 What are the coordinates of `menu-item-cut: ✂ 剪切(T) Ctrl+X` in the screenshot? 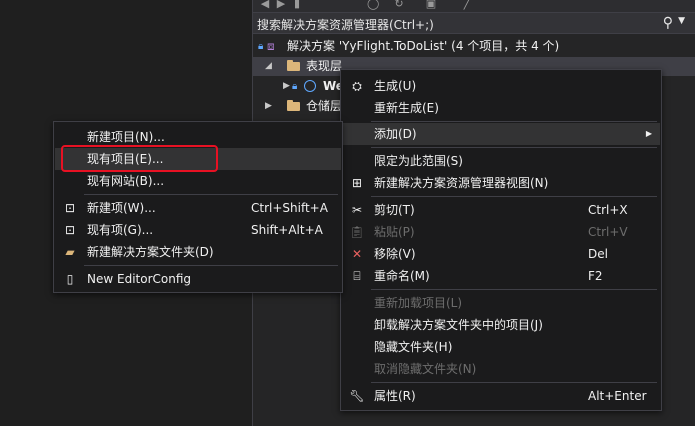 It's located at (501, 210).